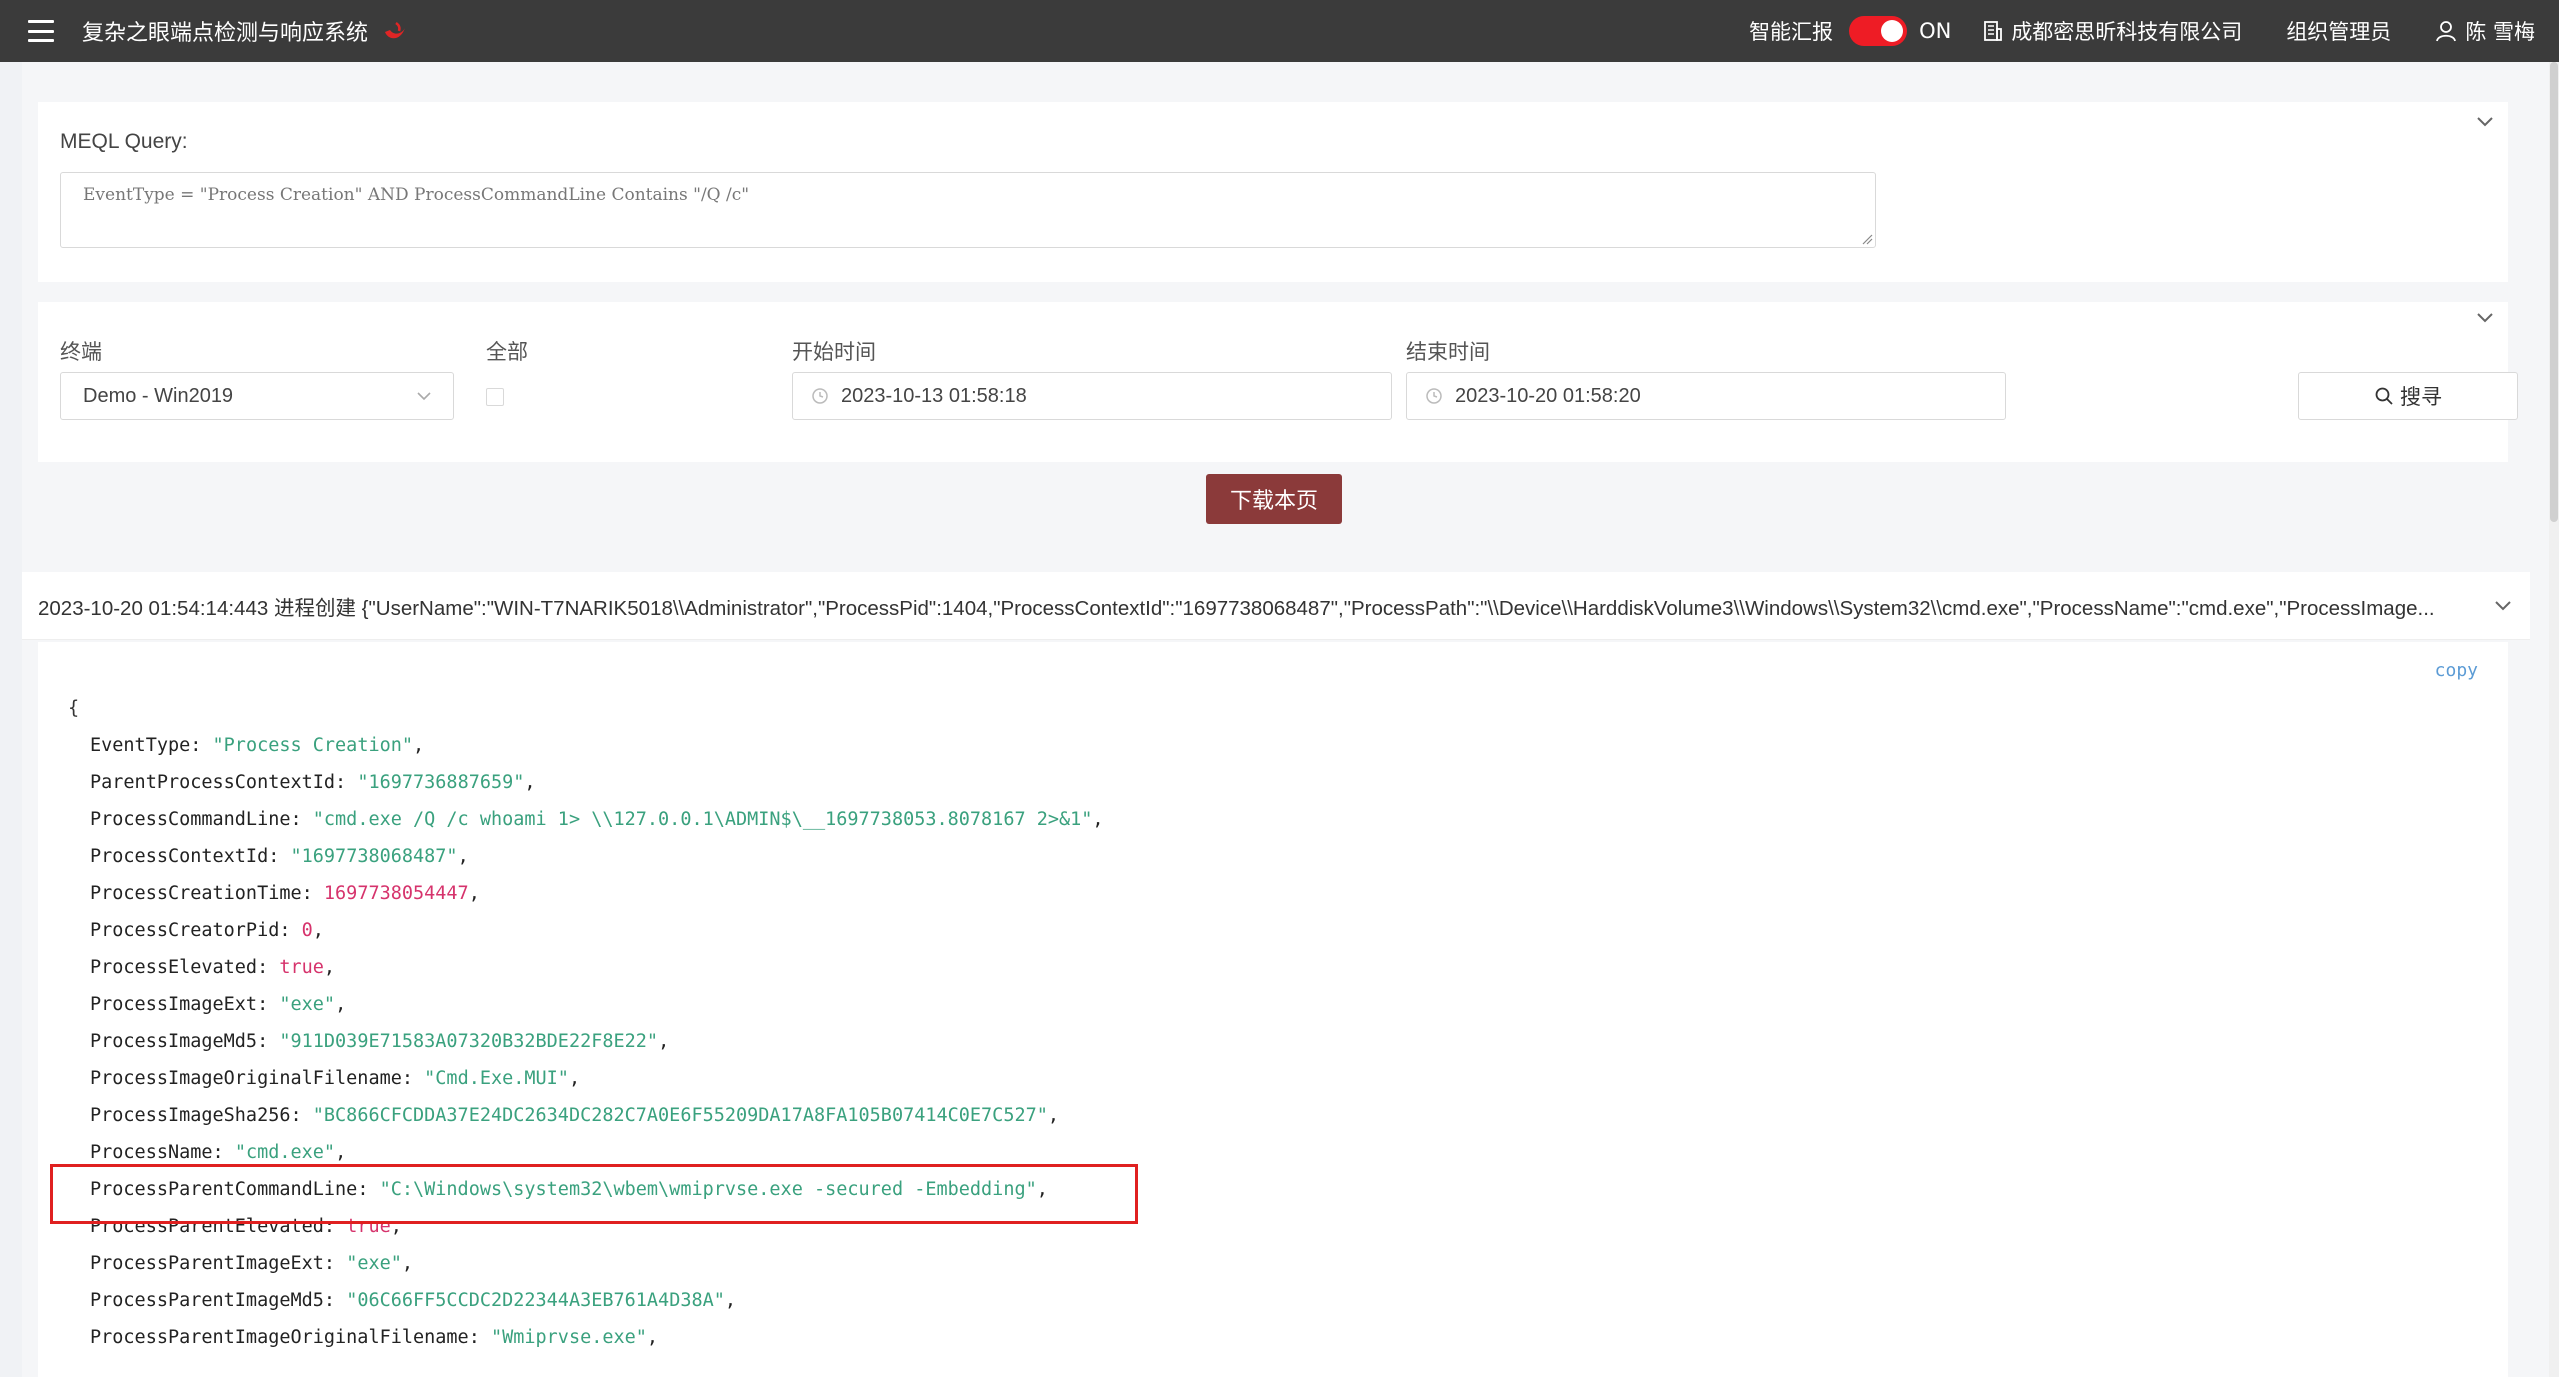 This screenshot has height=1377, width=2559. I want to click on download-page-button: 下载本页, so click(1274, 499).